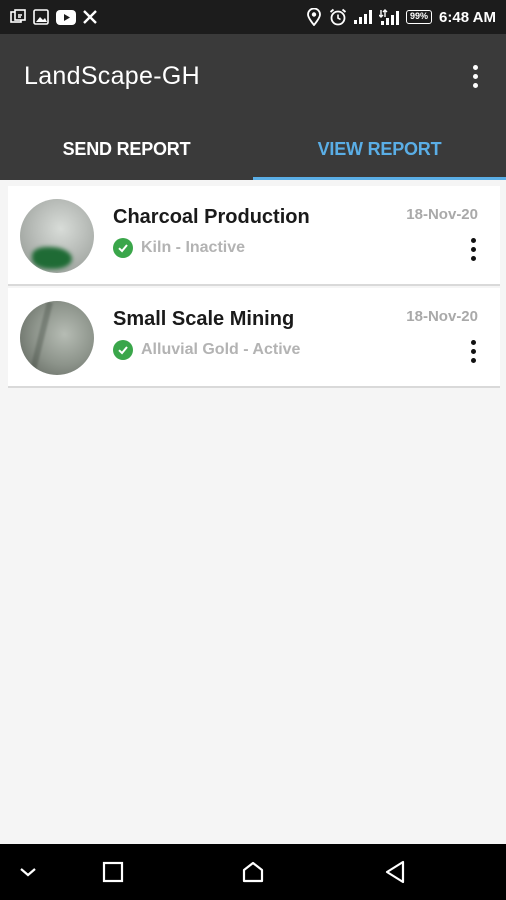  I want to click on status-left-icons, so click(53, 17).